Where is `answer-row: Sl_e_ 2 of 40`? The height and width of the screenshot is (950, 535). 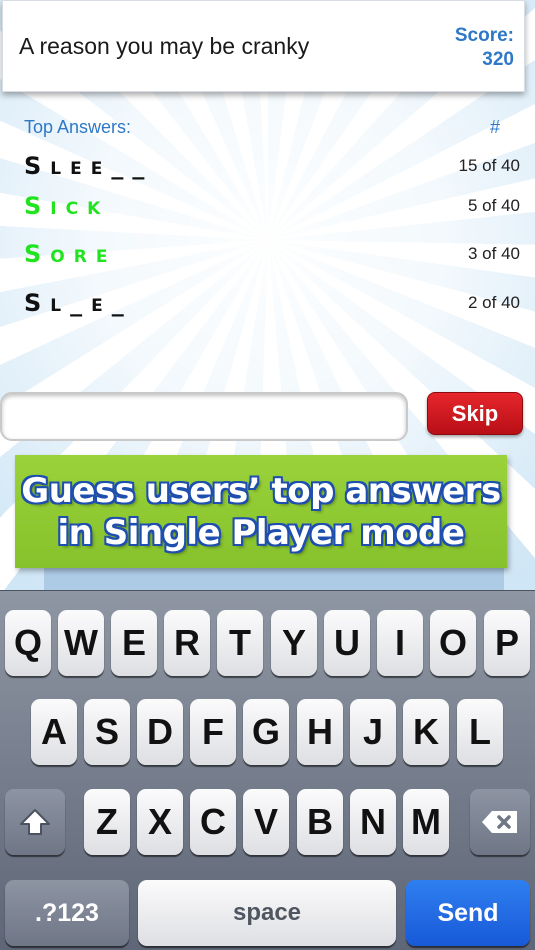 answer-row: Sl_e_ 2 of 40 is located at coordinates (267, 309).